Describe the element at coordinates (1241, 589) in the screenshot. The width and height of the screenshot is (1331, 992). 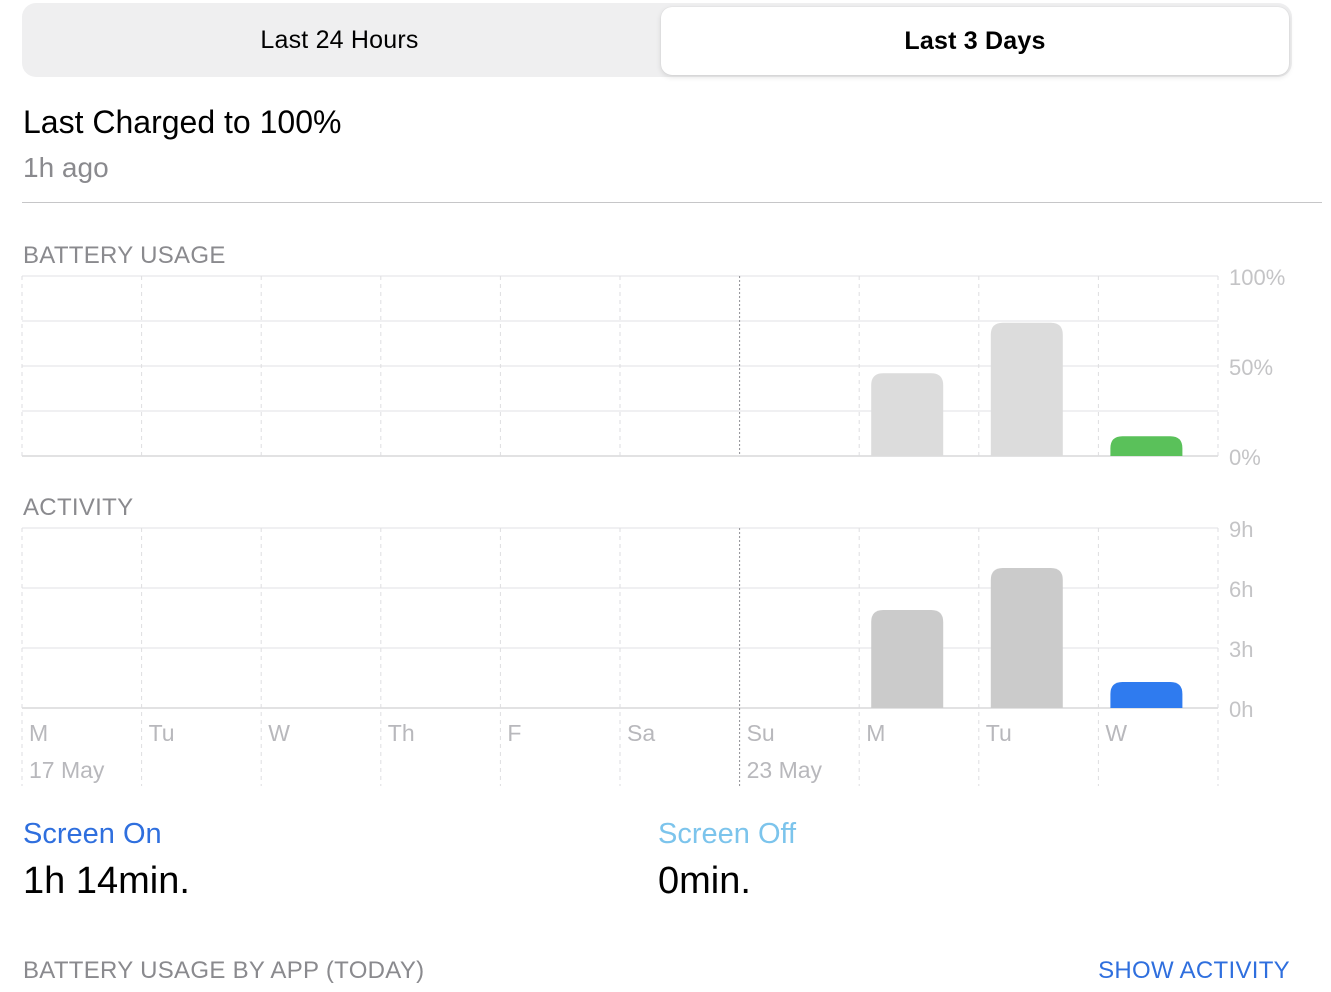
I see `activity-y-tick-label: 6h` at that location.